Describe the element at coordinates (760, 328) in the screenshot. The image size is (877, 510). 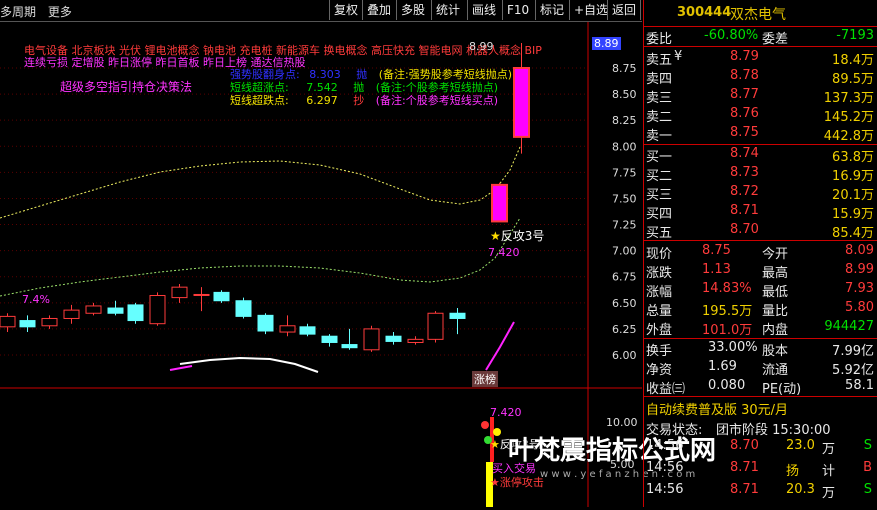
I see `stat-row: 外盘 101.0万 内盘 944427` at that location.